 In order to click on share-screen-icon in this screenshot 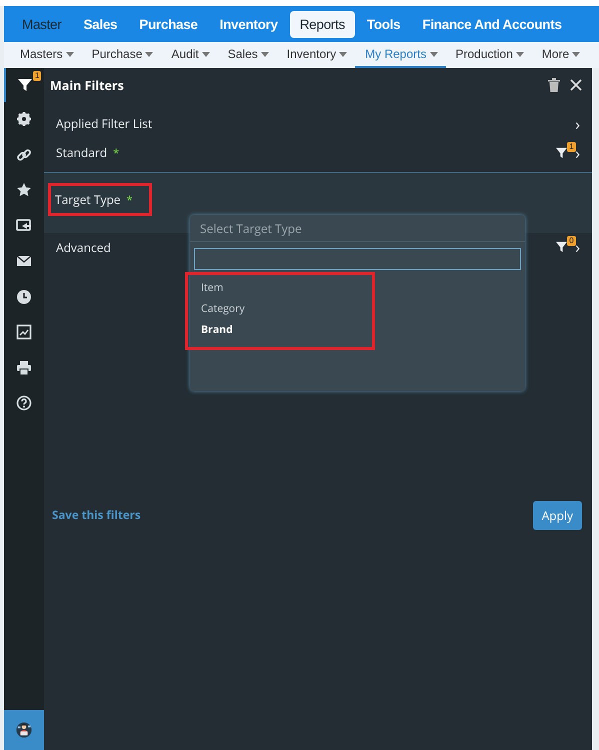, I will do `click(24, 226)`.